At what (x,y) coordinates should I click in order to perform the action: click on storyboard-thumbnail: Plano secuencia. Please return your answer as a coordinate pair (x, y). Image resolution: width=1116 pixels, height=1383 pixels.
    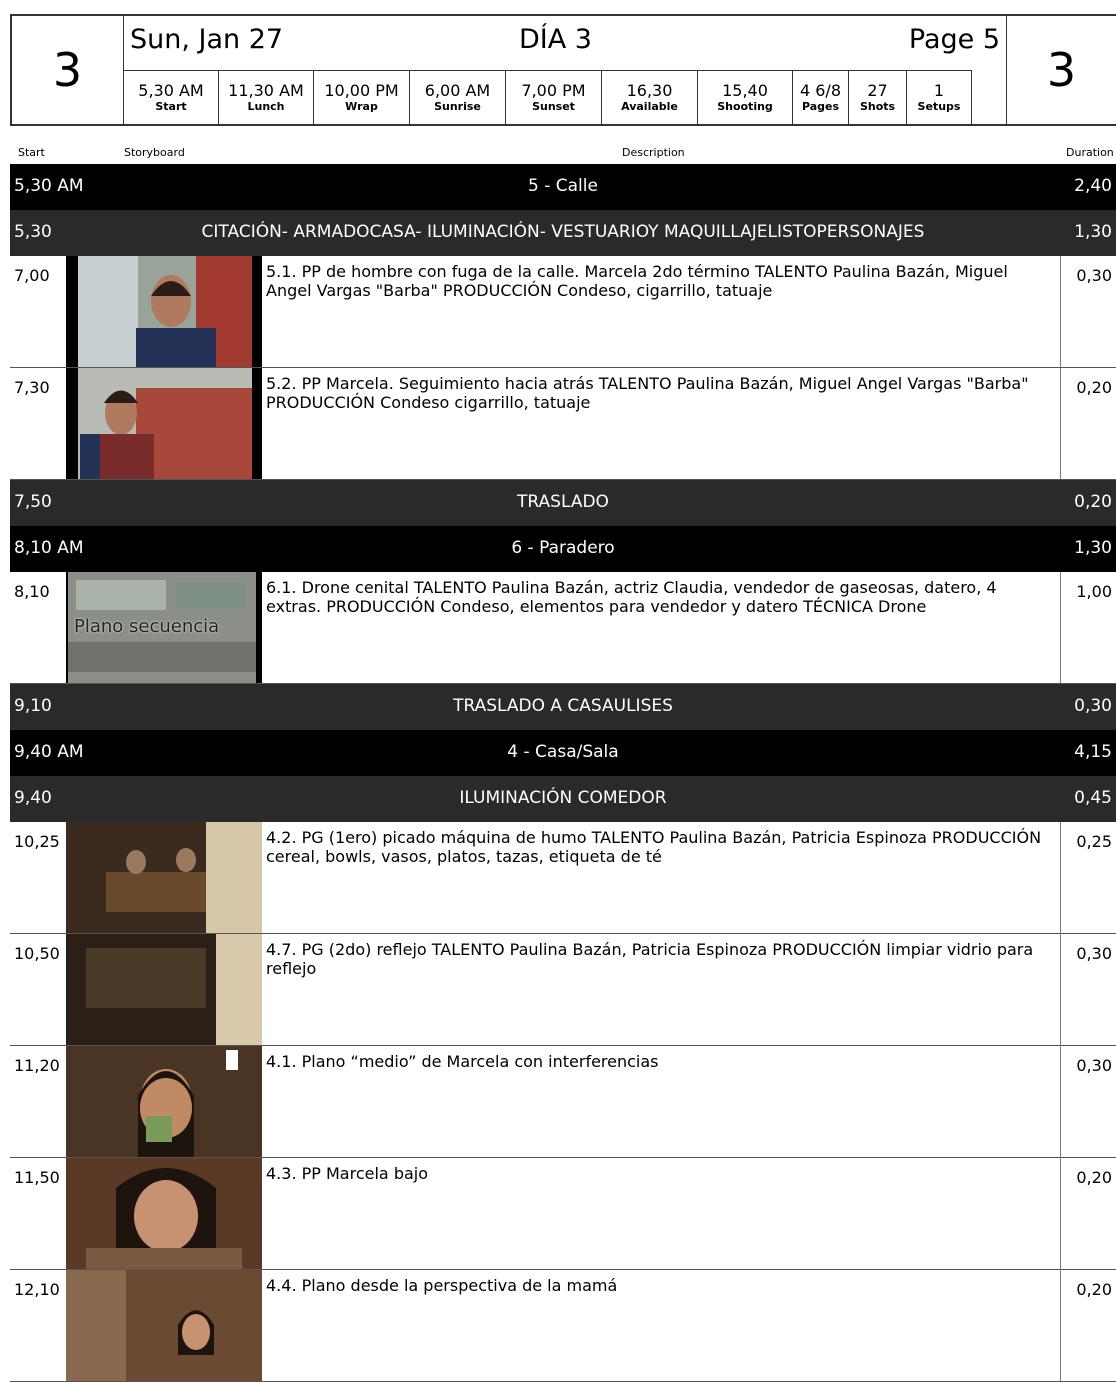
    Looking at the image, I should click on (164, 627).